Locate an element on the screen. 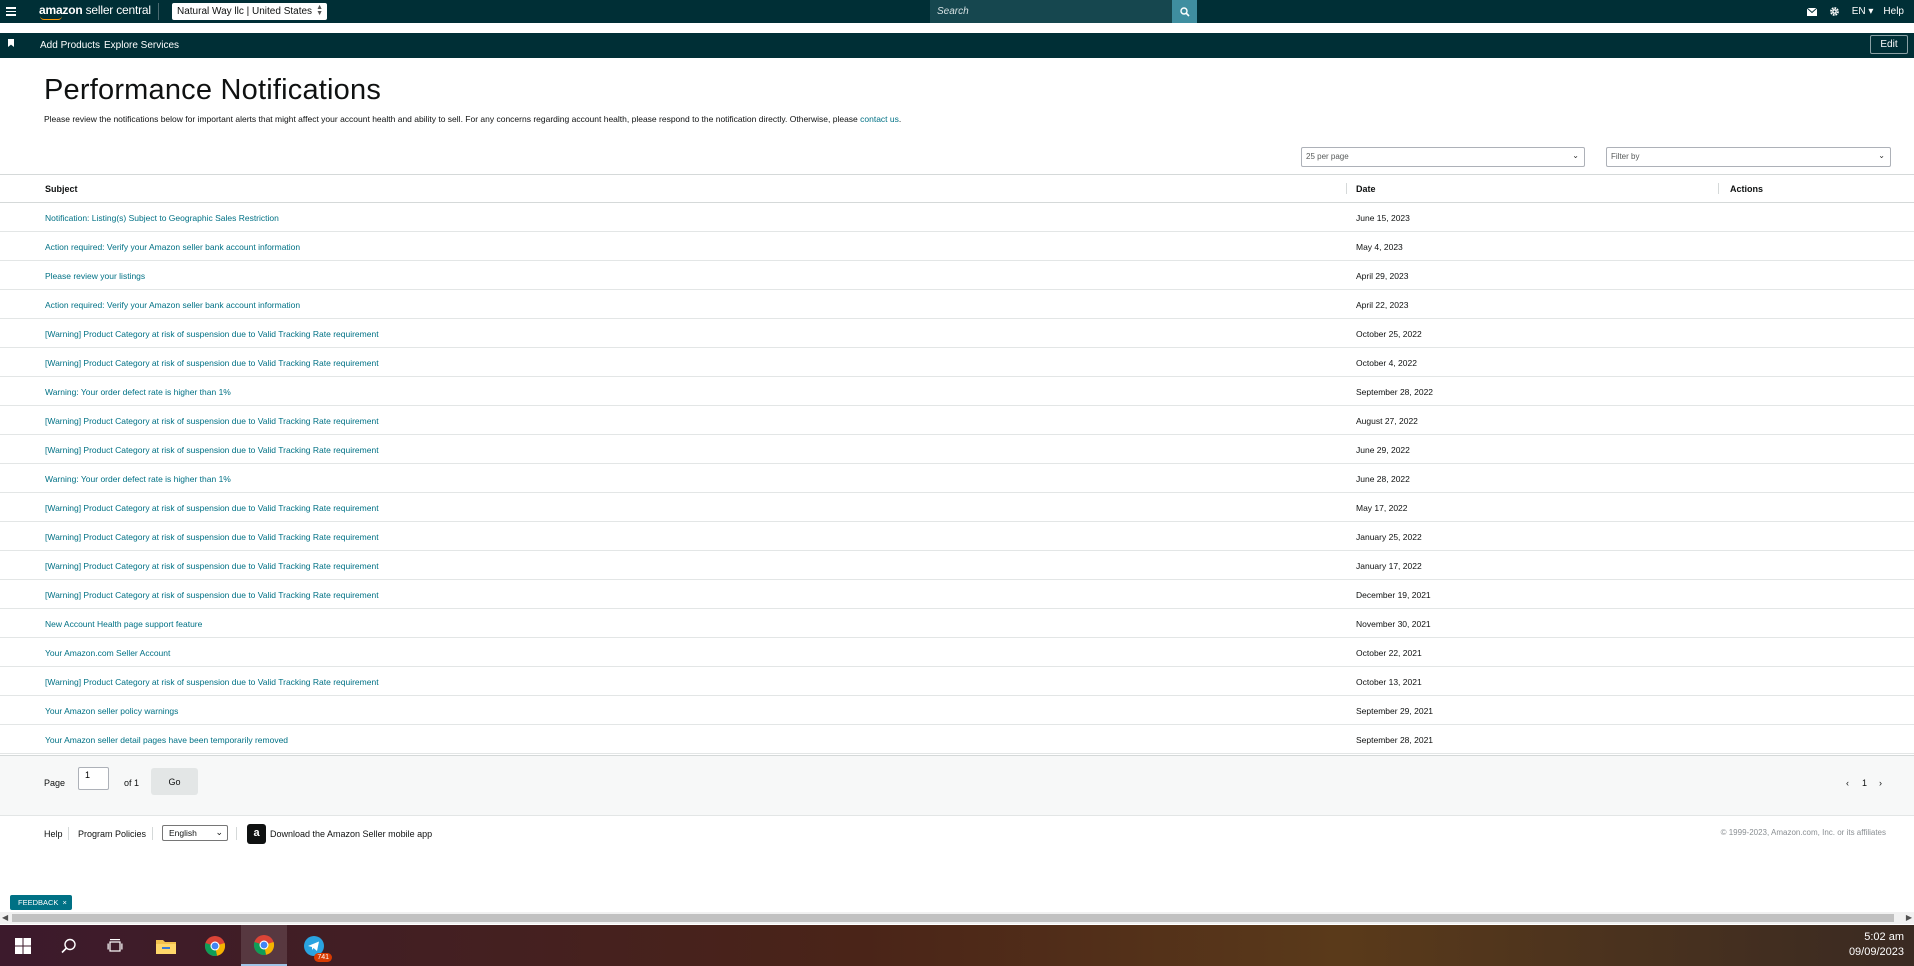 This screenshot has width=1914, height=966. contact-us-link: contact us is located at coordinates (879, 119).